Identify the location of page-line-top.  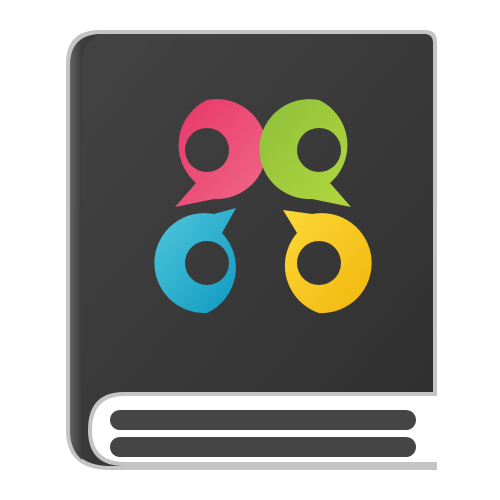
(263, 420).